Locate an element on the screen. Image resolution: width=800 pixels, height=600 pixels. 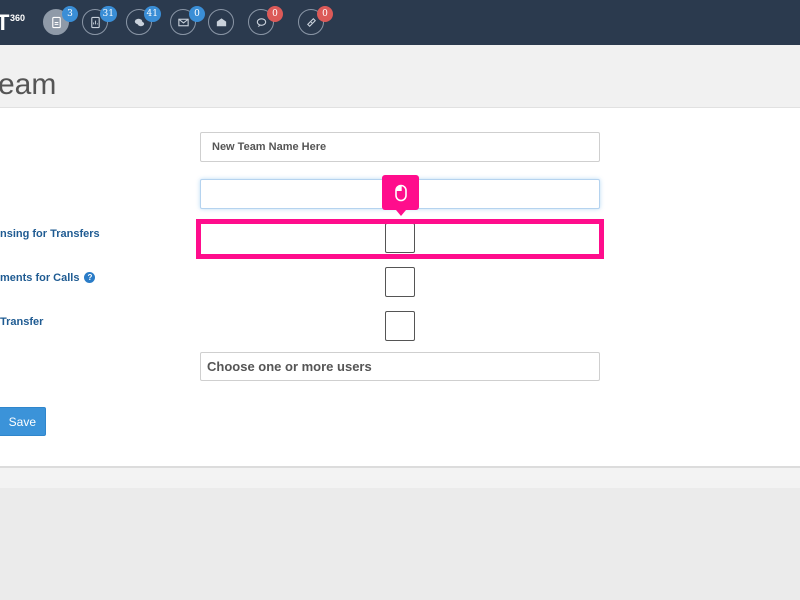
open-envelope-icon is located at coordinates (221, 21).